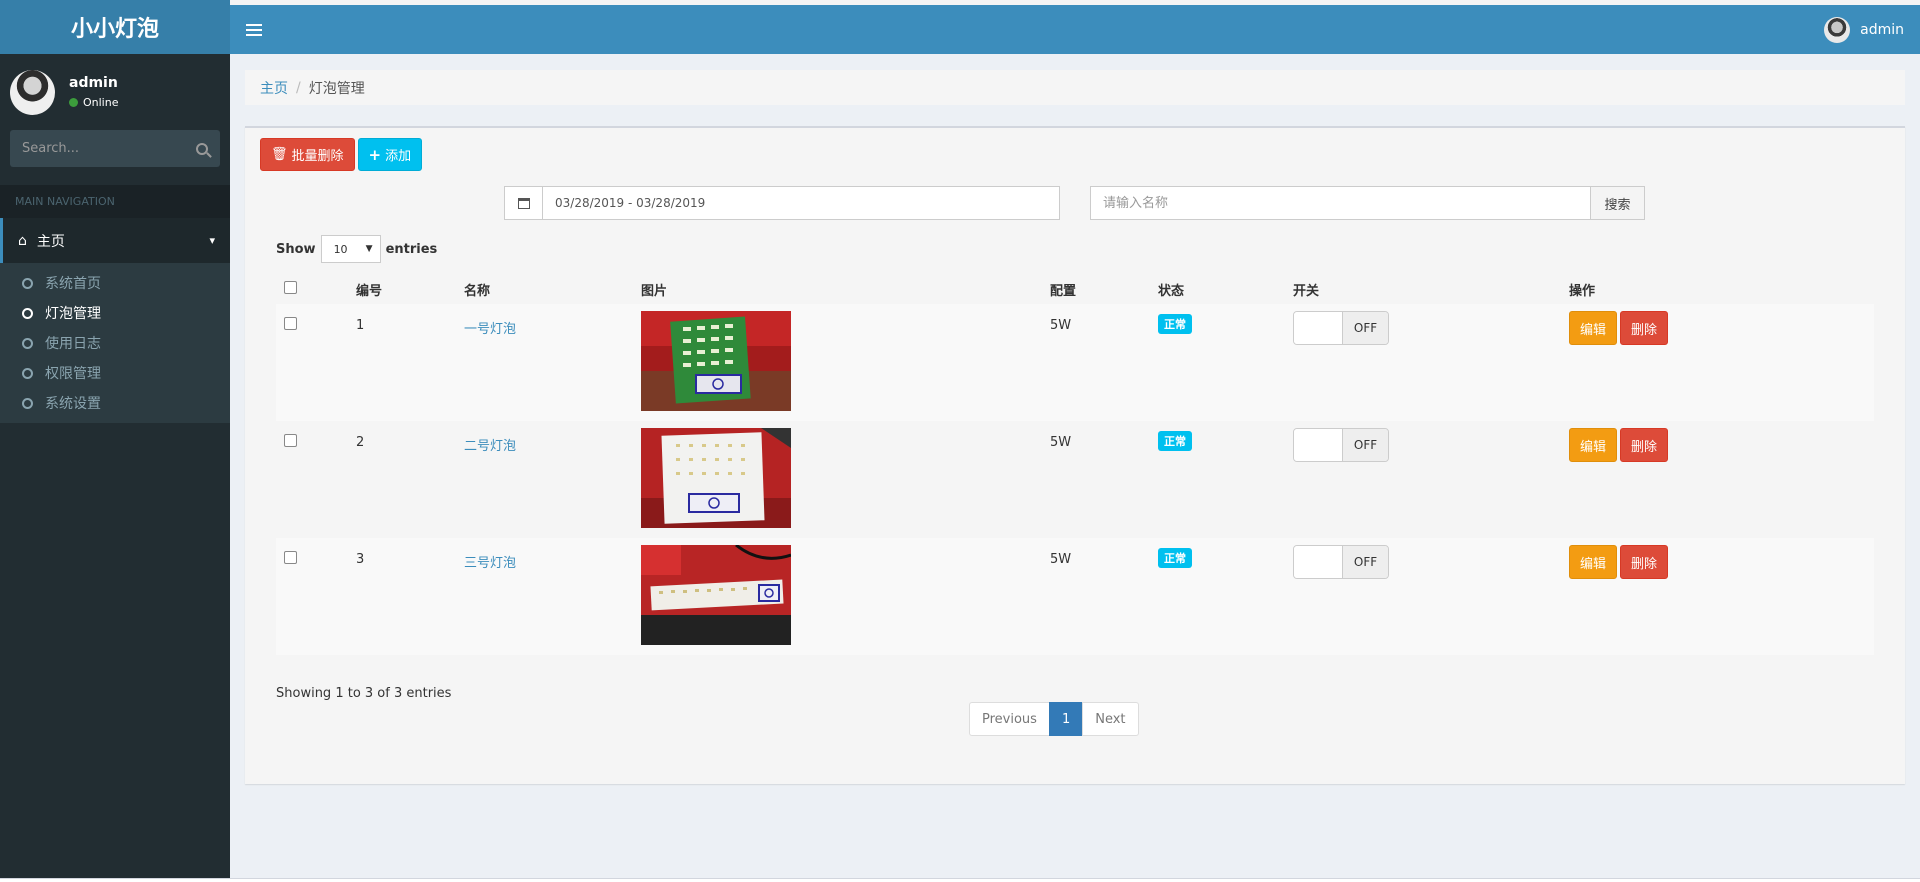 Image resolution: width=1920 pixels, height=882 pixels. I want to click on sidebar-avatar, so click(32, 92).